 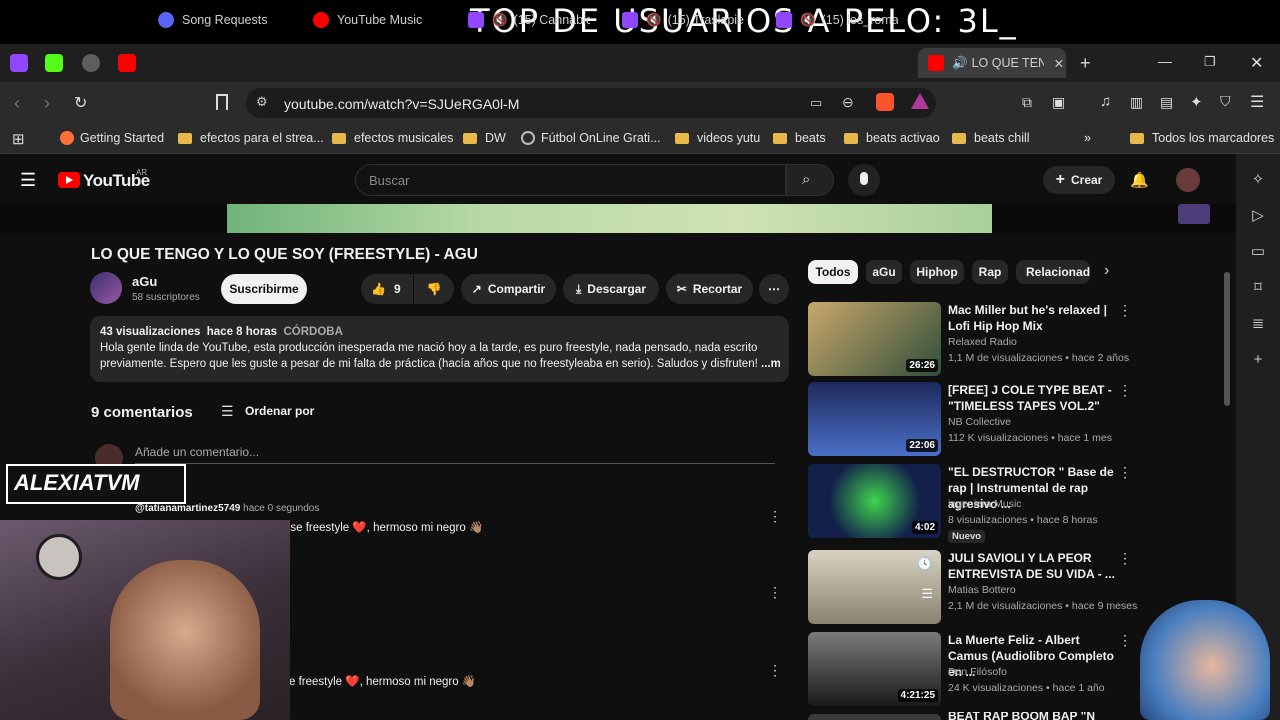 I want to click on restore-icon: ❐, so click(x=1210, y=62).